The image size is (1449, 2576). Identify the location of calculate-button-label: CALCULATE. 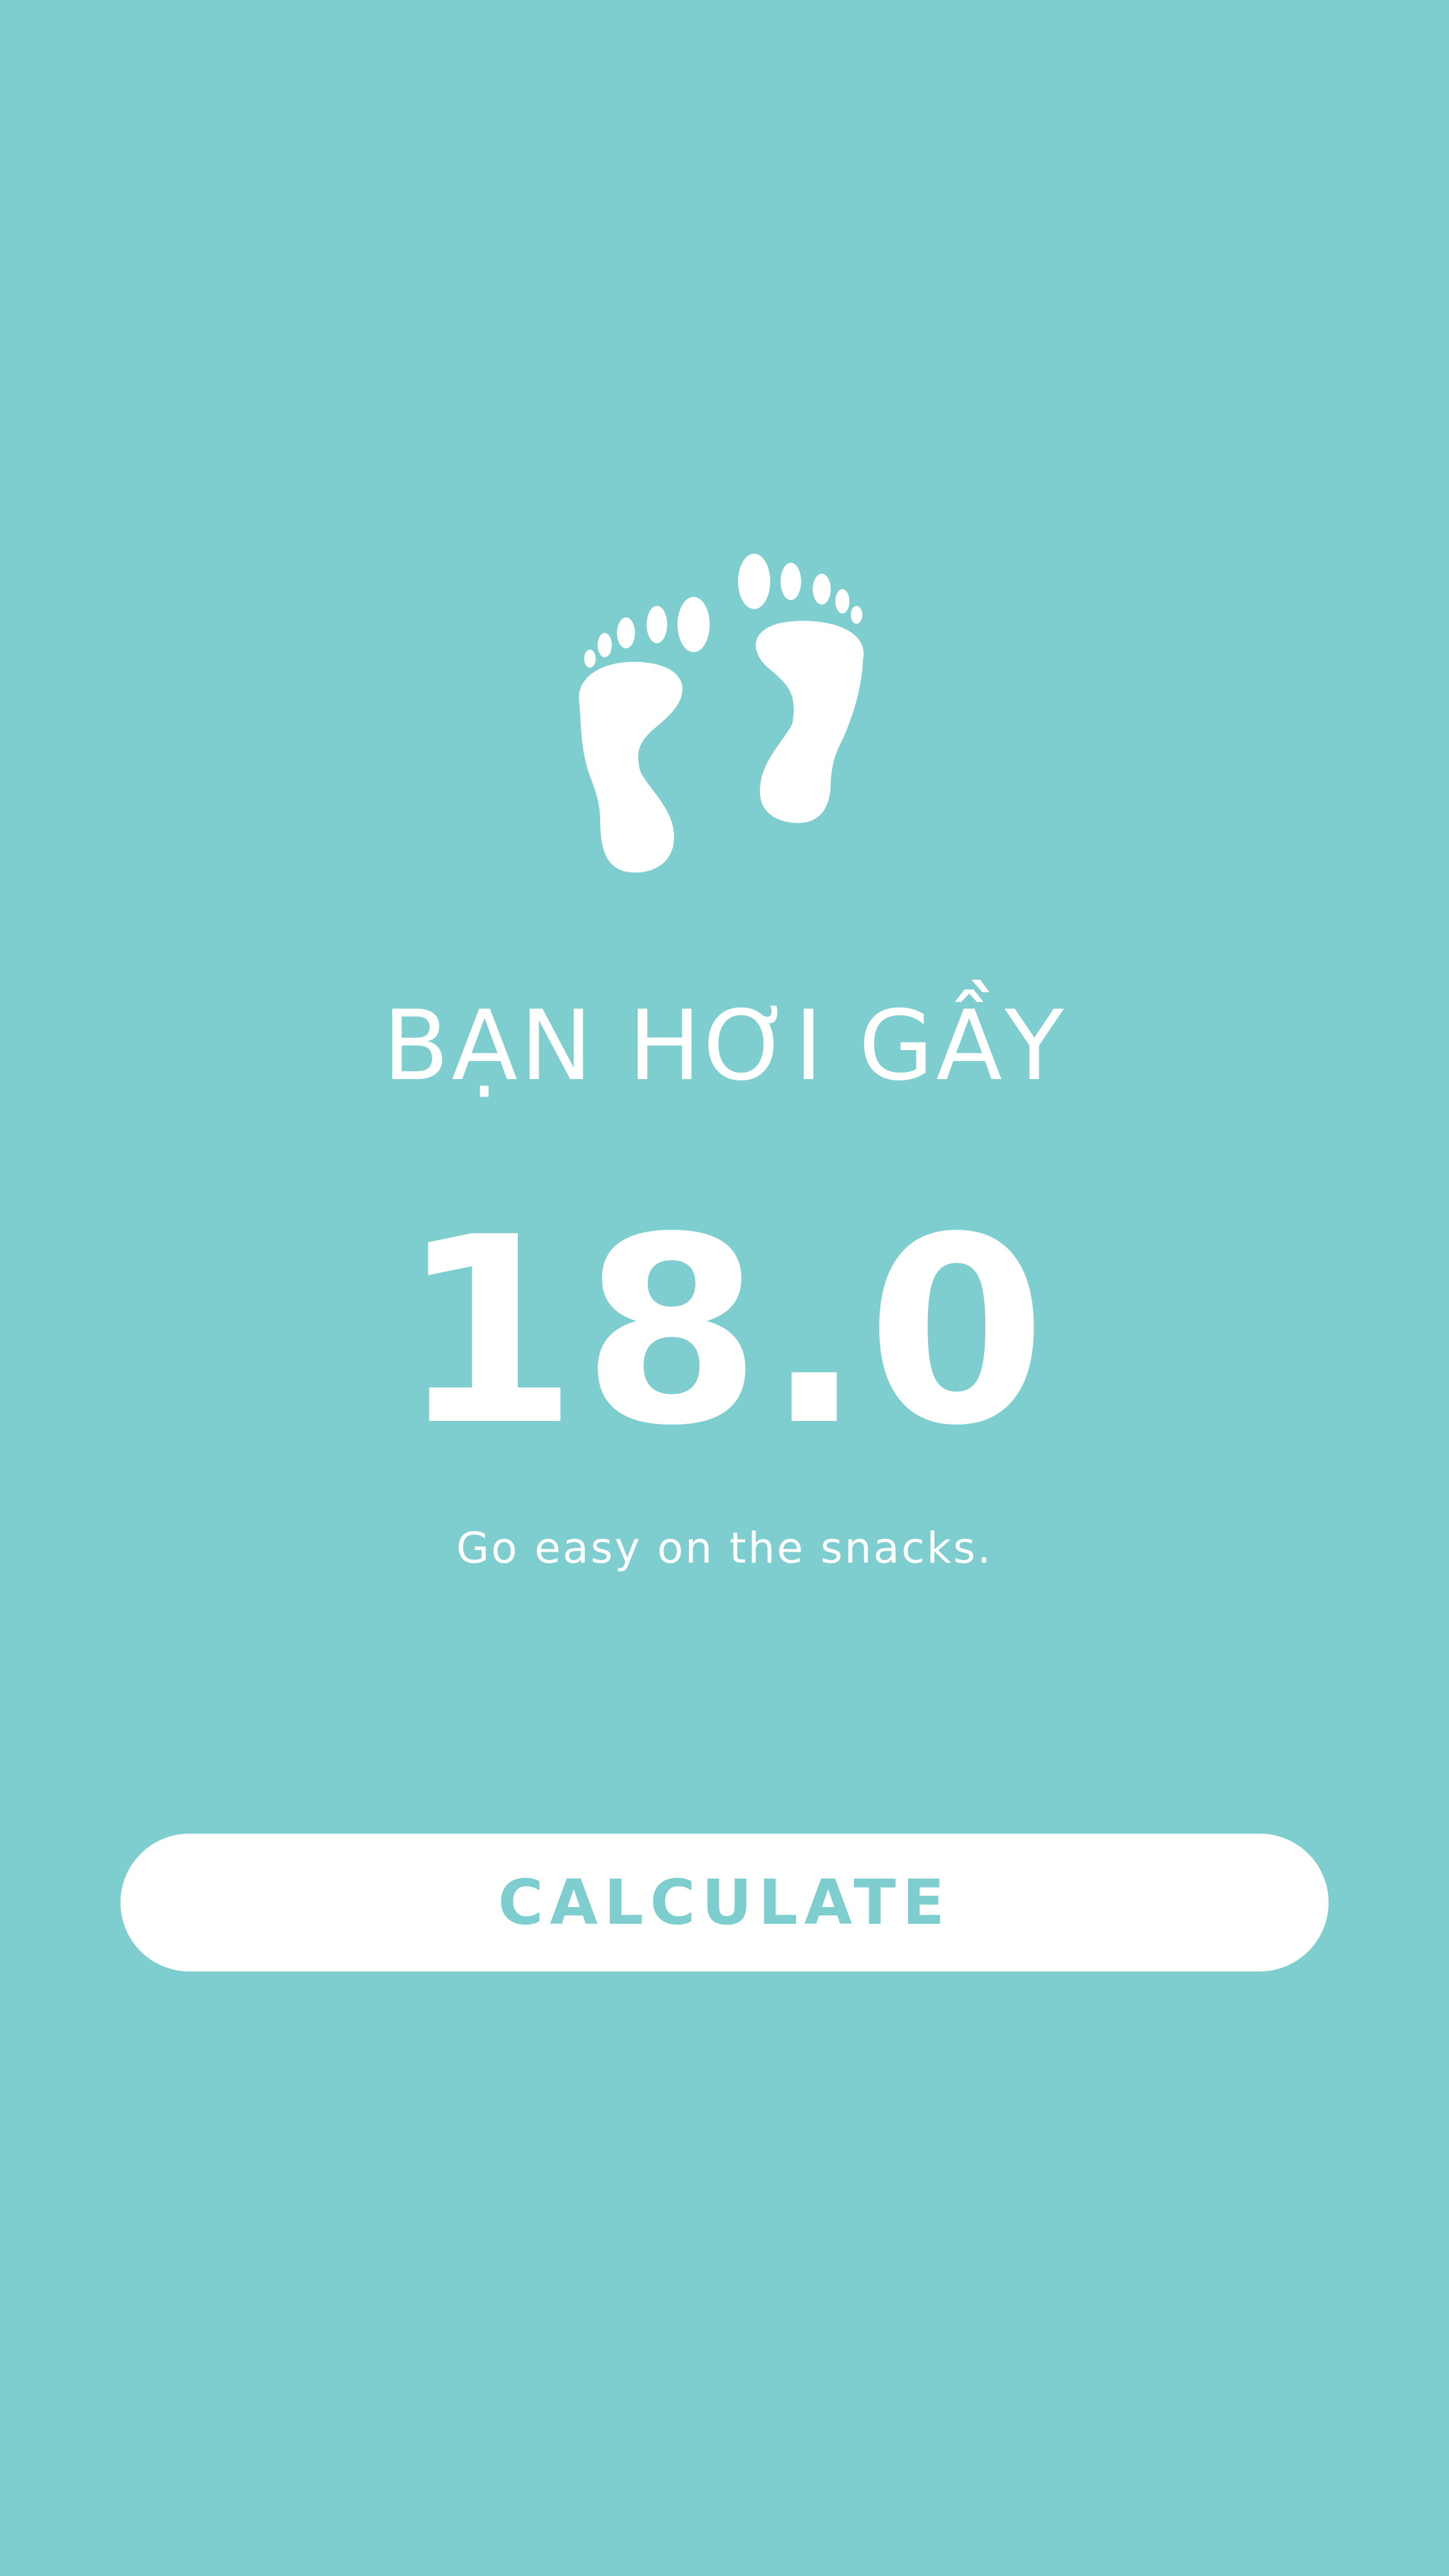
(724, 1902).